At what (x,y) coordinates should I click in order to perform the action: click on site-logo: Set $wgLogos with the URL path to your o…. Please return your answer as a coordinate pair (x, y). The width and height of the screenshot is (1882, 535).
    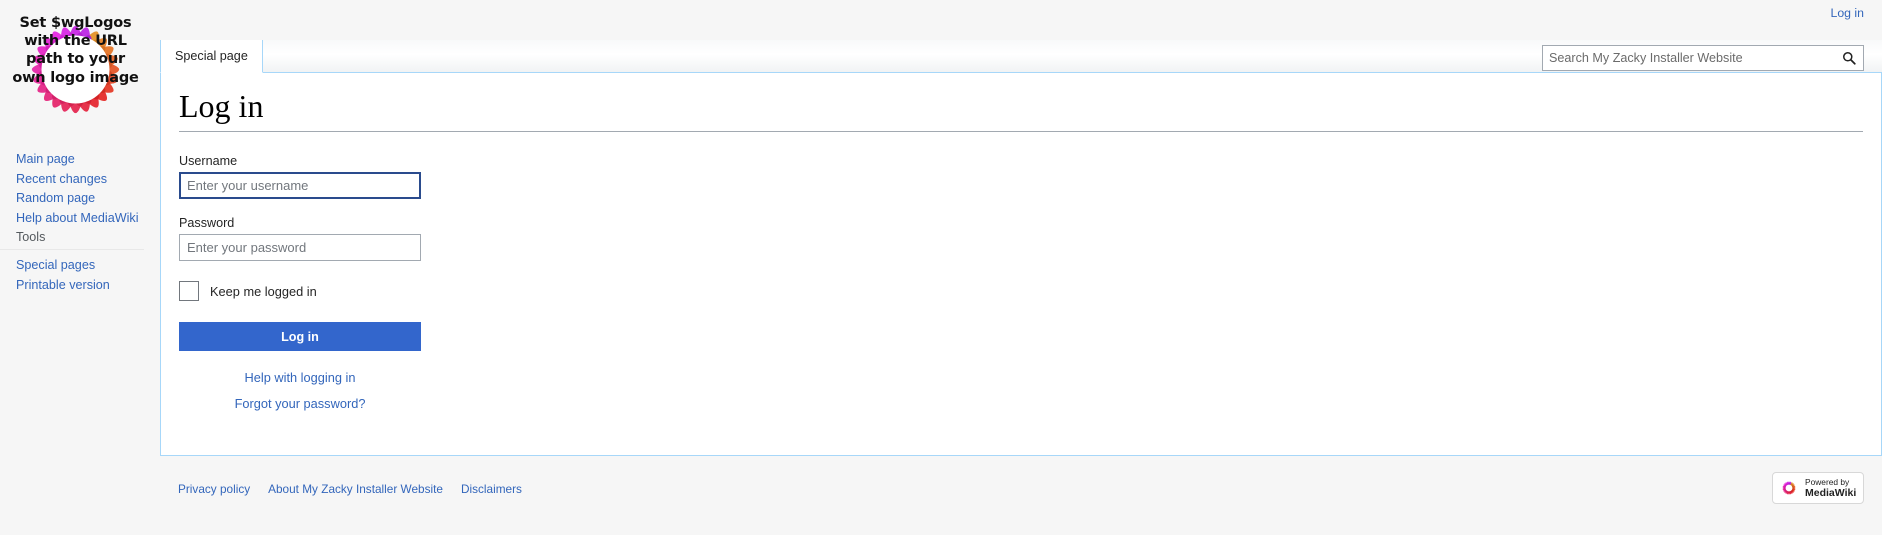
    Looking at the image, I should click on (75, 69).